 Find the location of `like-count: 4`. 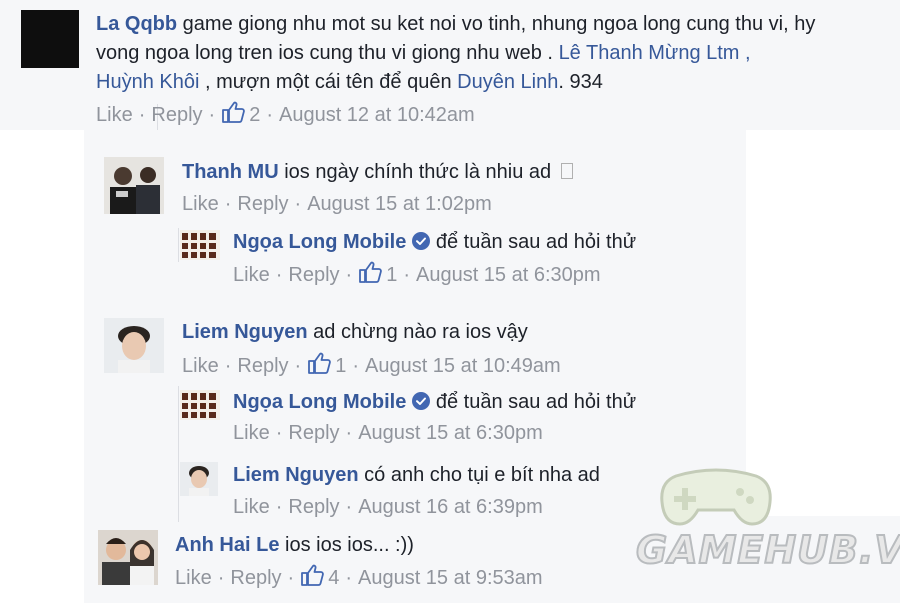

like-count: 4 is located at coordinates (331, 578).